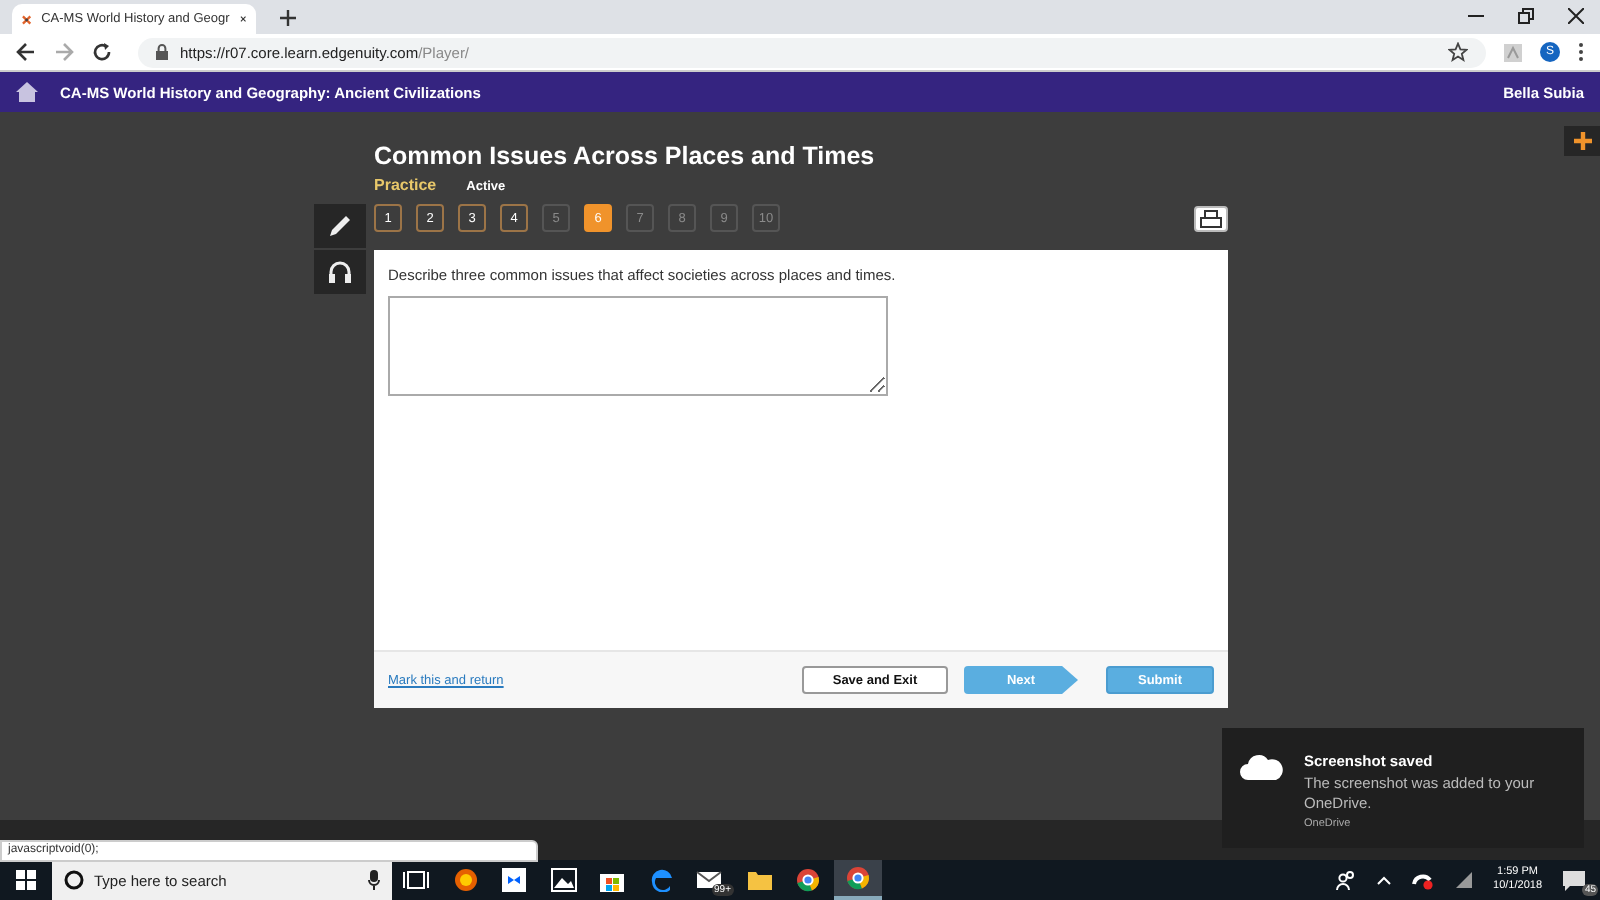 The image size is (1600, 900). I want to click on print-button, so click(1211, 218).